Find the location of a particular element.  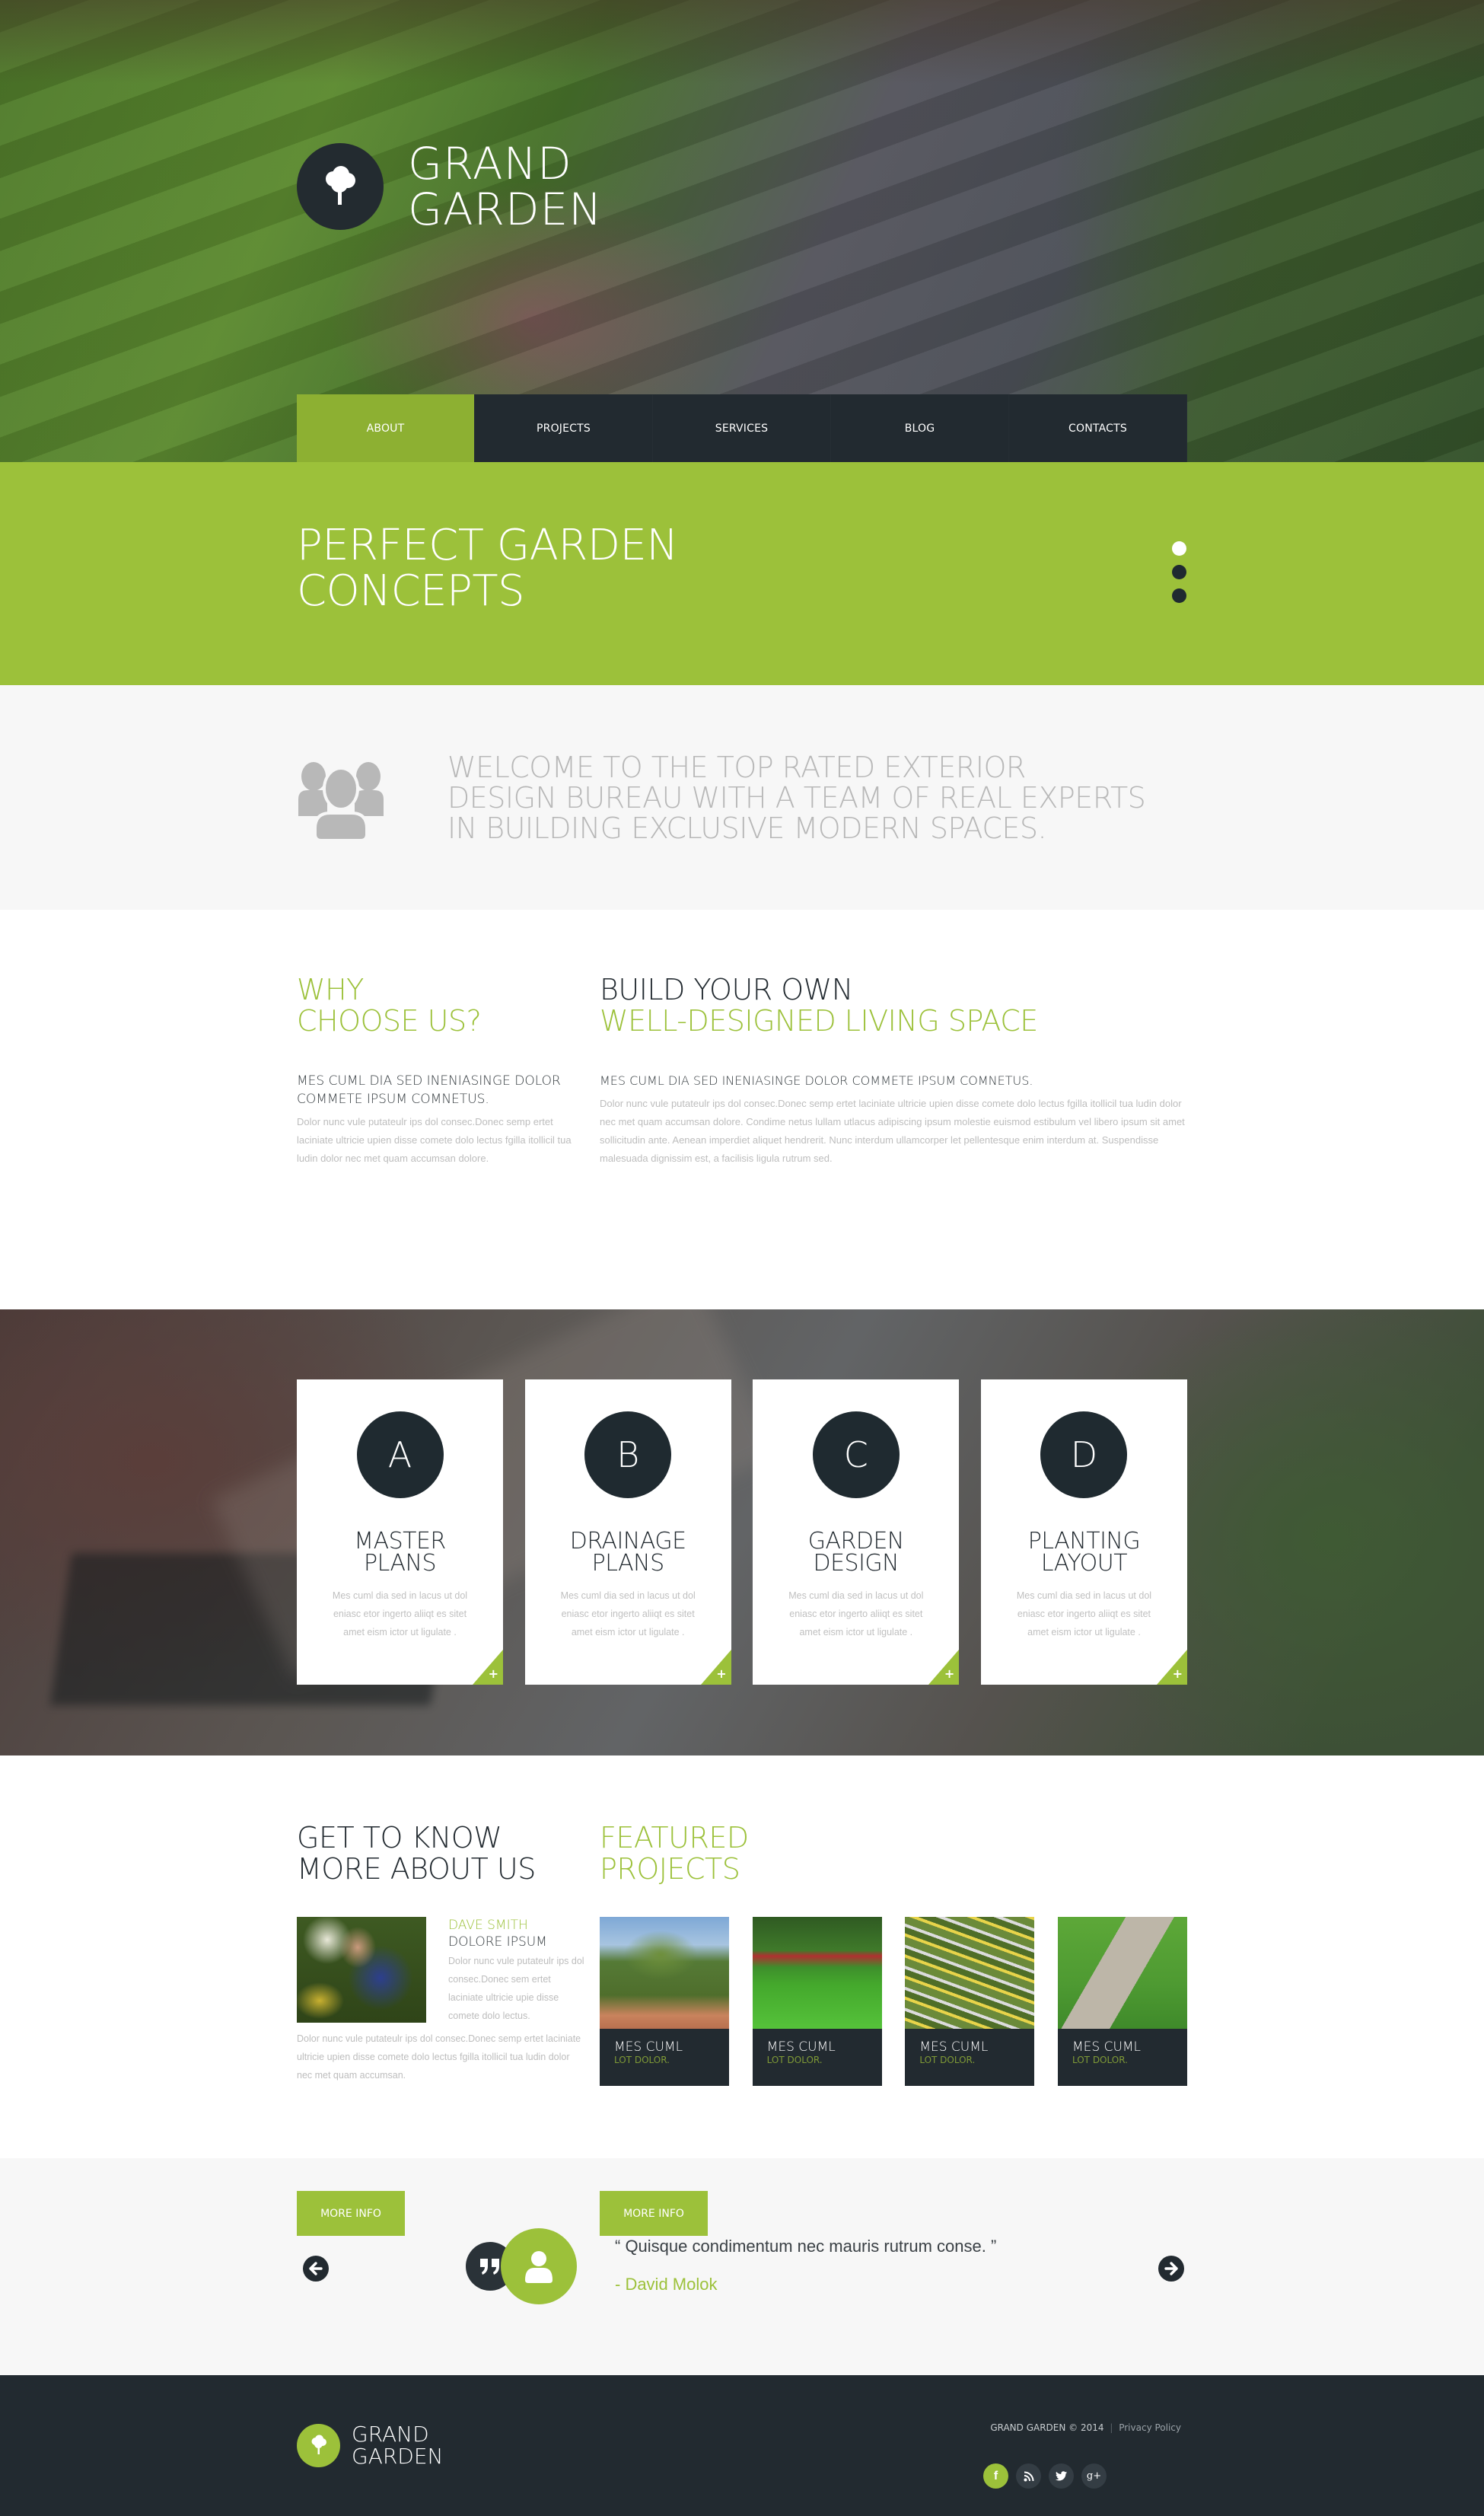

main-nav: ABOUT PROJECTS SERVICES BLOG CONTACTS is located at coordinates (742, 428).